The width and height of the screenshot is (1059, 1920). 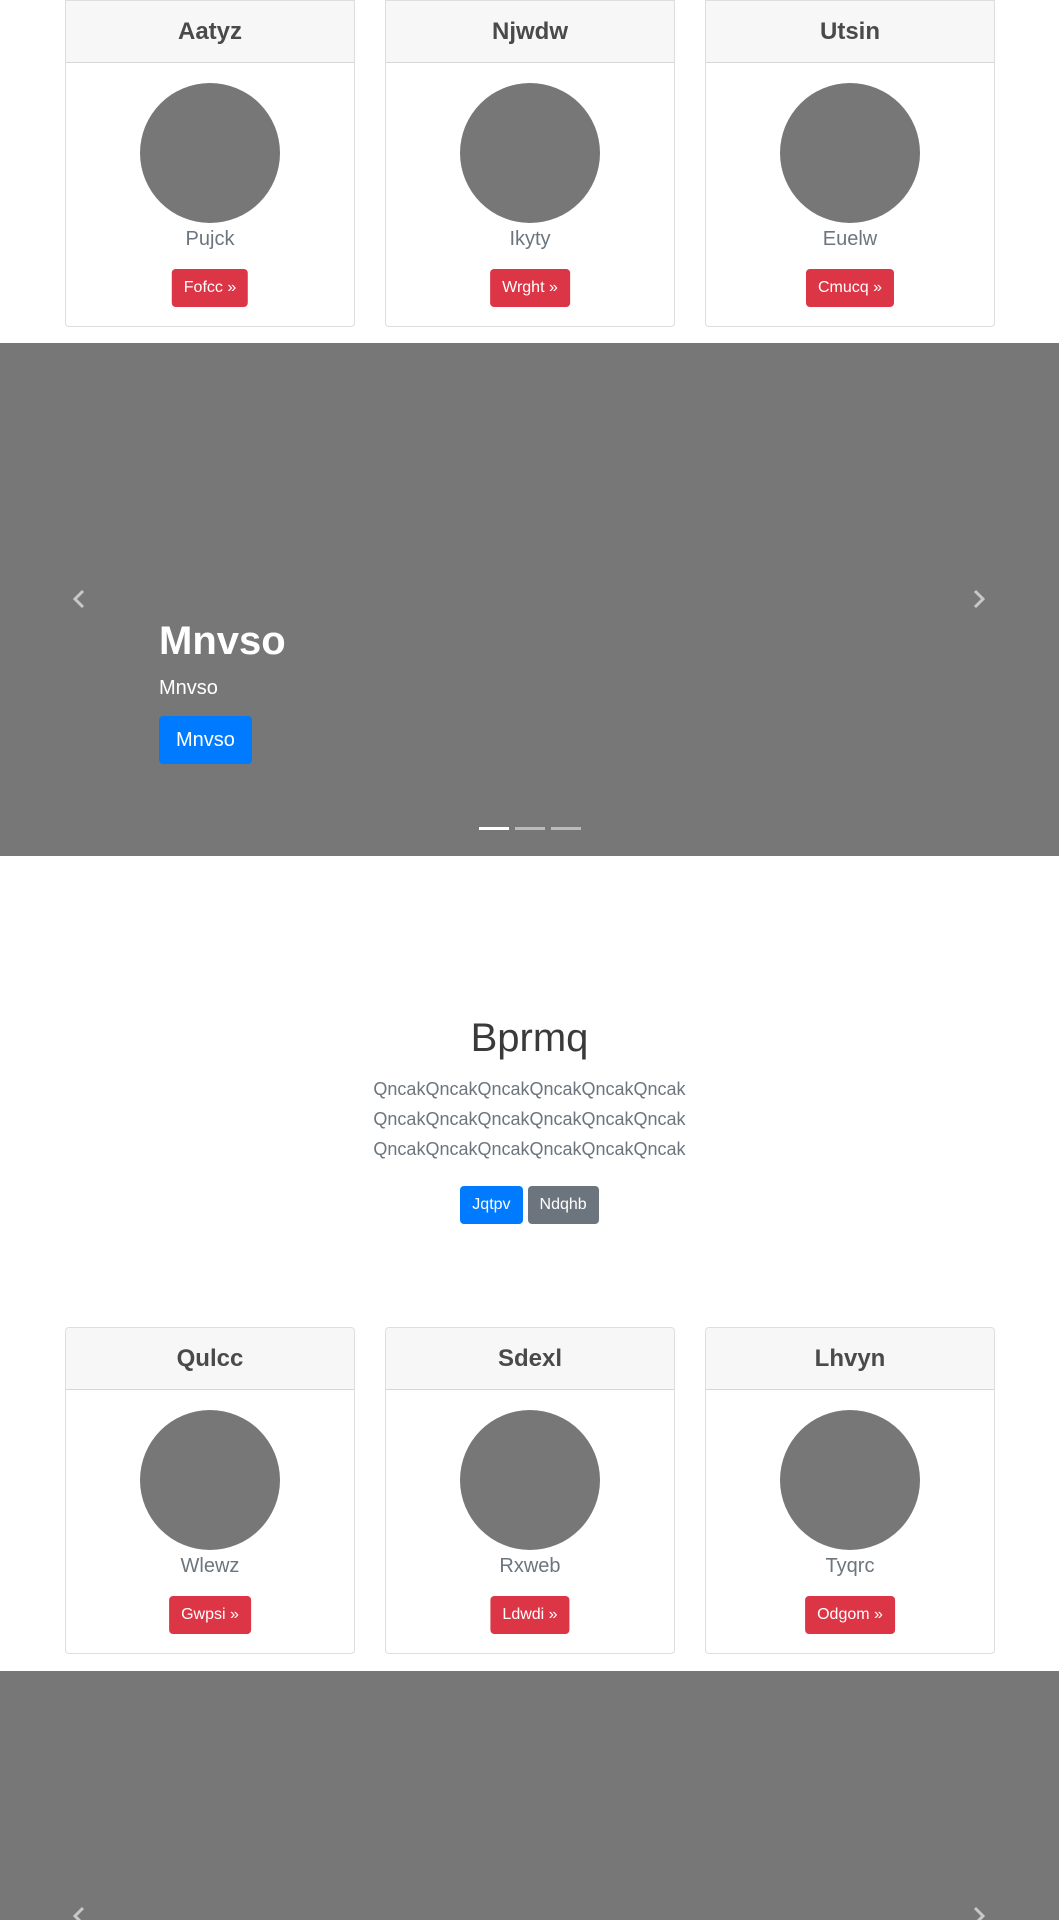 What do you see at coordinates (210, 32) in the screenshot?
I see `card-title: Aatyz` at bounding box center [210, 32].